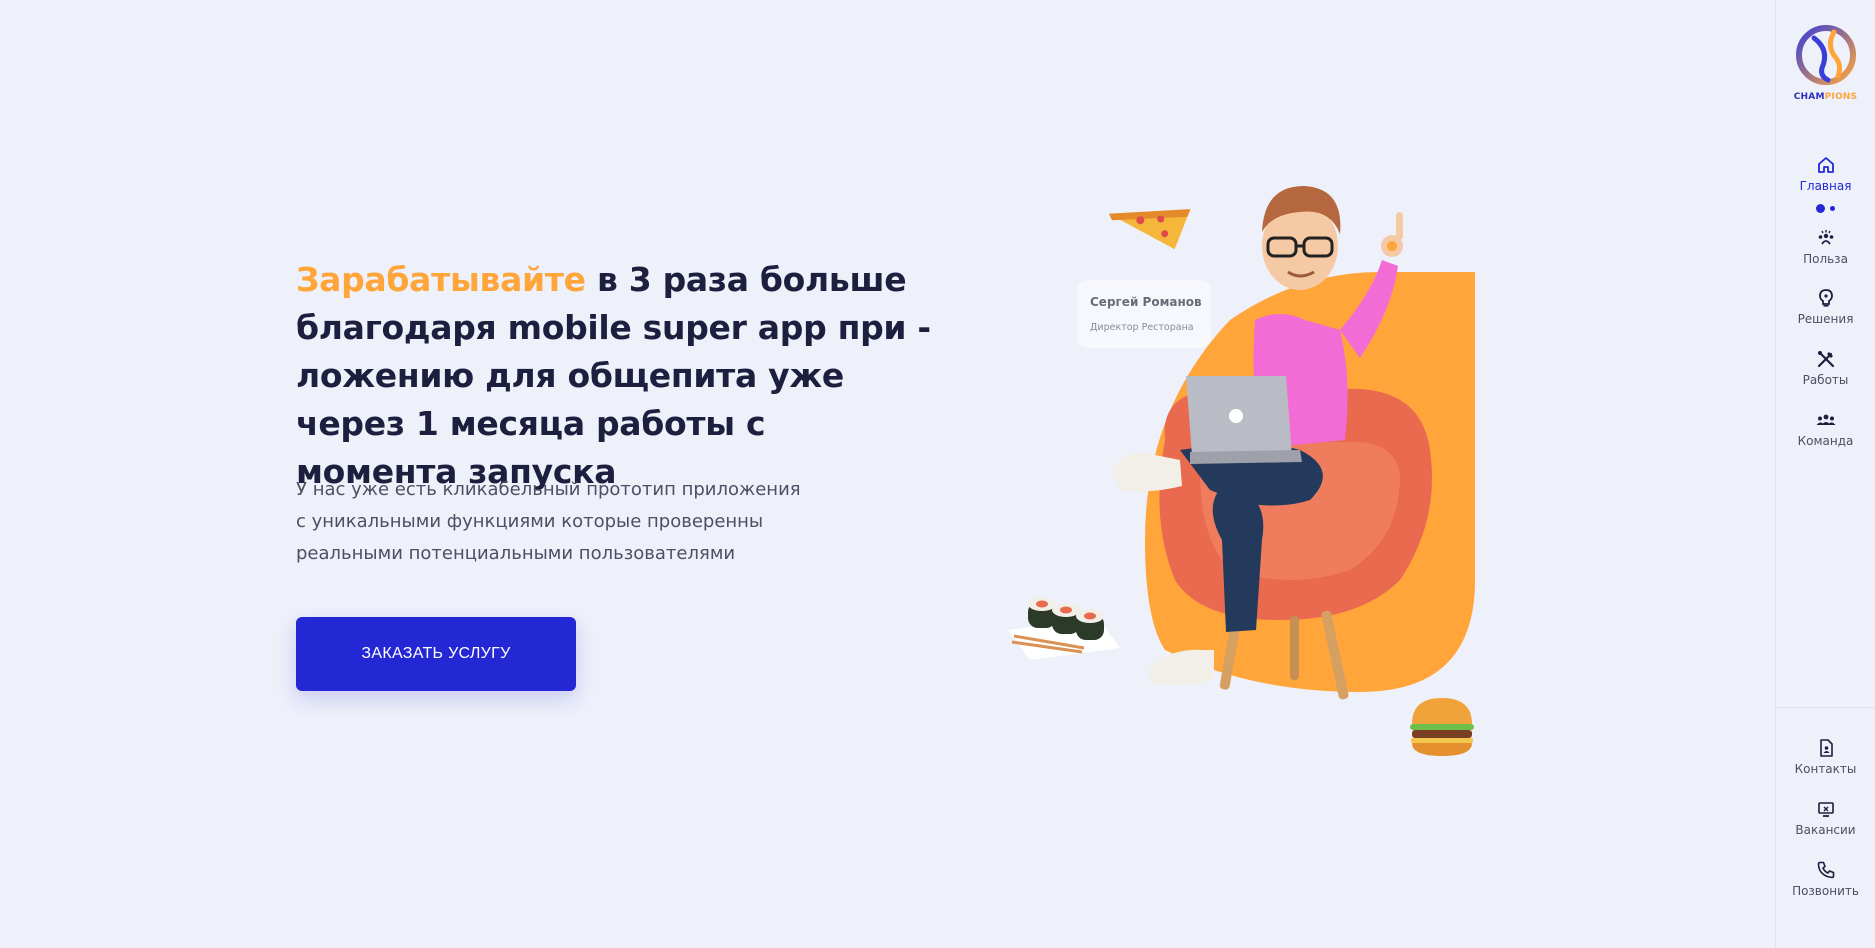 The height and width of the screenshot is (948, 1875). I want to click on person-name: Сергей Романов, so click(1146, 302).